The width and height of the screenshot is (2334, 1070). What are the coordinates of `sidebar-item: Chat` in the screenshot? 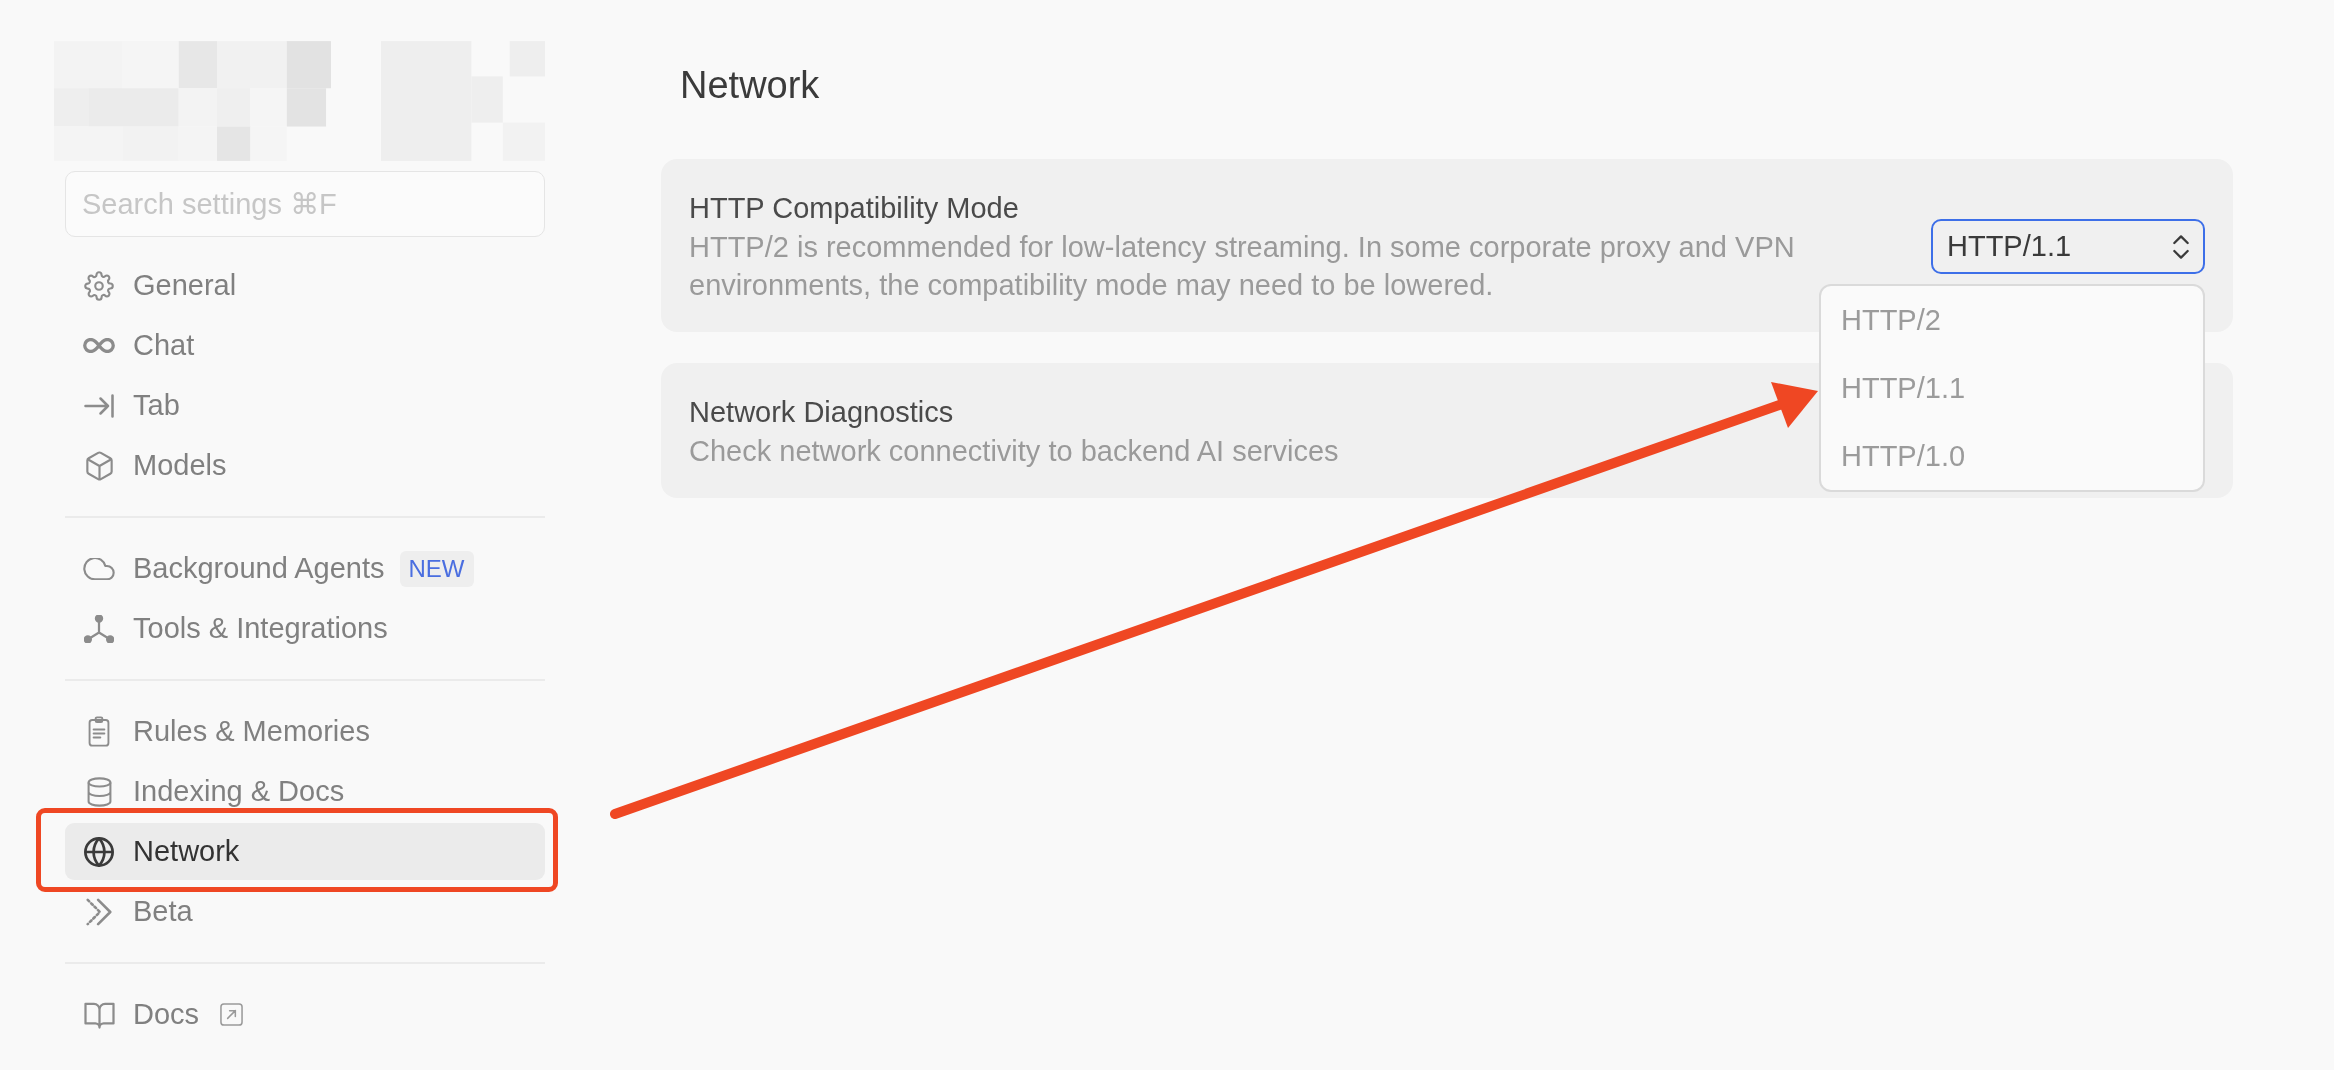 It's located at (305, 345).